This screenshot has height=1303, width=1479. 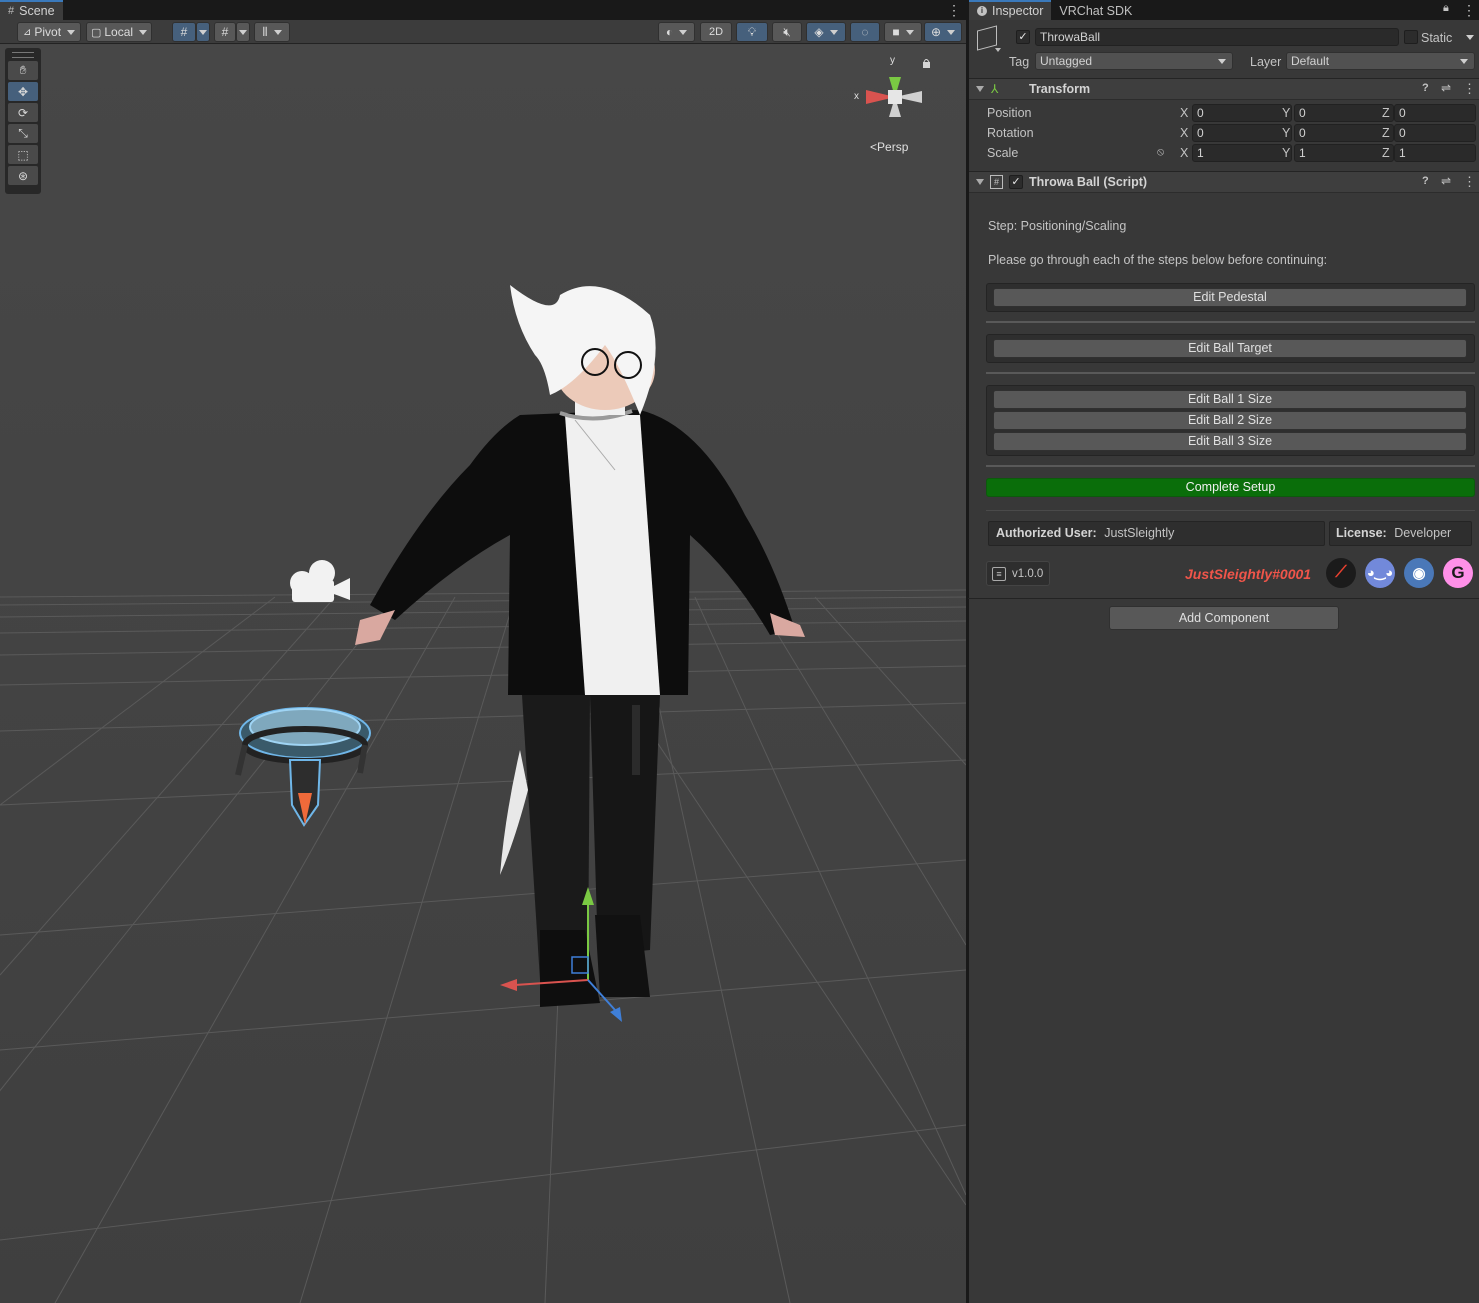 What do you see at coordinates (203, 32) in the screenshot?
I see `grid-snap-dropdown` at bounding box center [203, 32].